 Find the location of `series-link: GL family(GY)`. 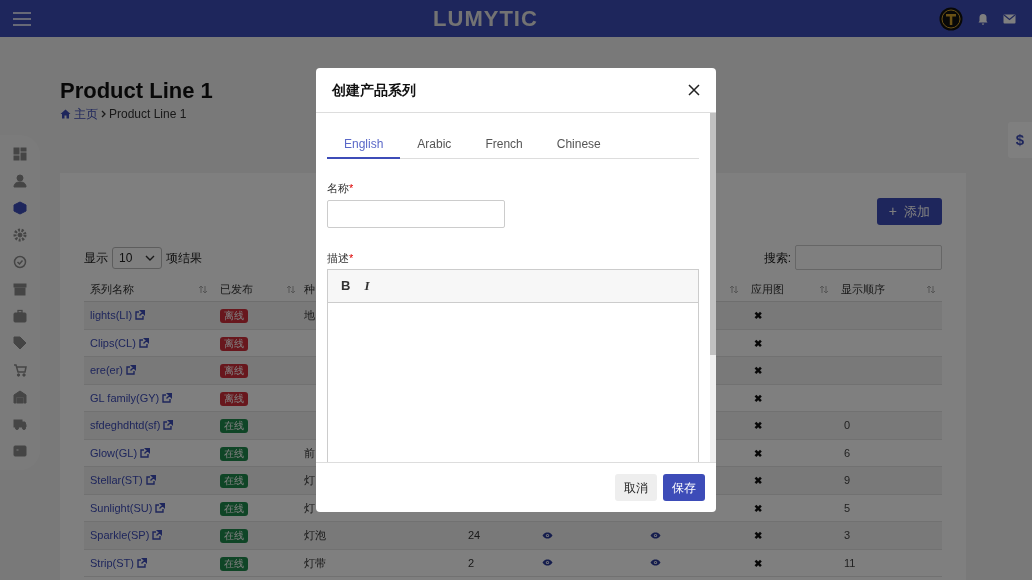

series-link: GL family(GY) is located at coordinates (125, 397).